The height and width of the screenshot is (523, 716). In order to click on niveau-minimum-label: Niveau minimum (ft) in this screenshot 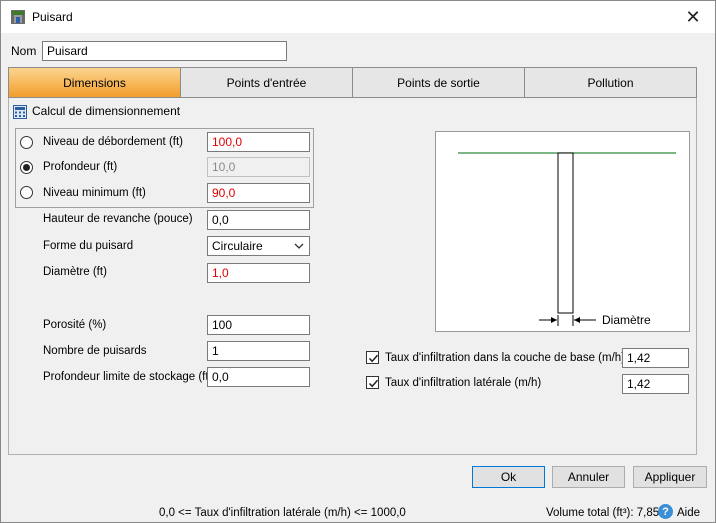, I will do `click(94, 193)`.